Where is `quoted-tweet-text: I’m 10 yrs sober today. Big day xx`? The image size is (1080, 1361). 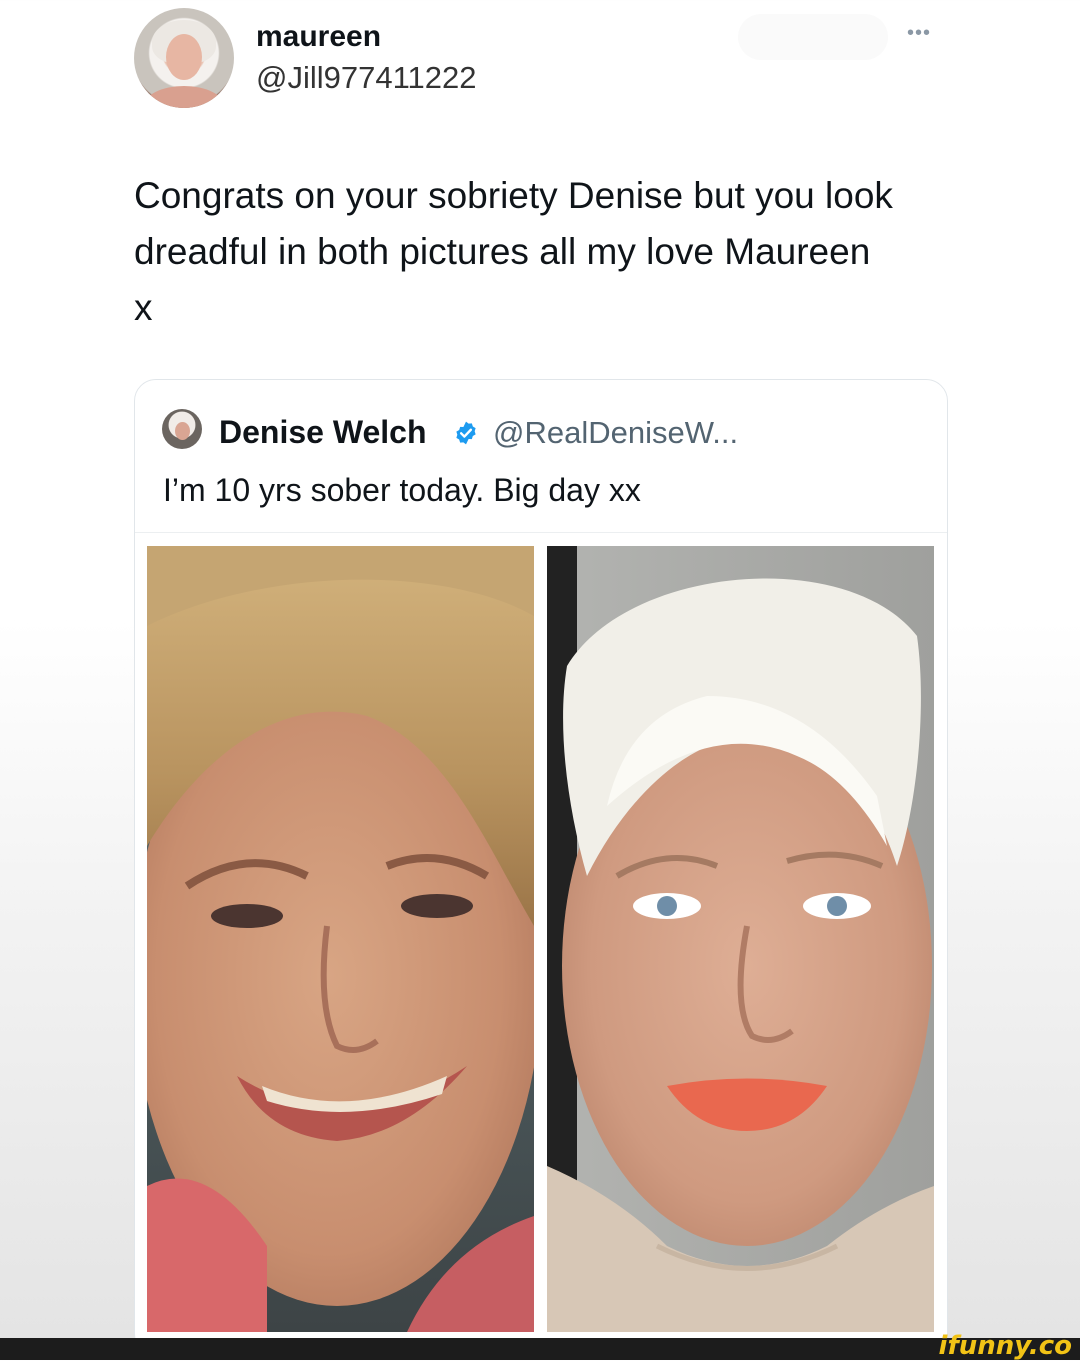 quoted-tweet-text: I’m 10 yrs sober today. Big day xx is located at coordinates (402, 490).